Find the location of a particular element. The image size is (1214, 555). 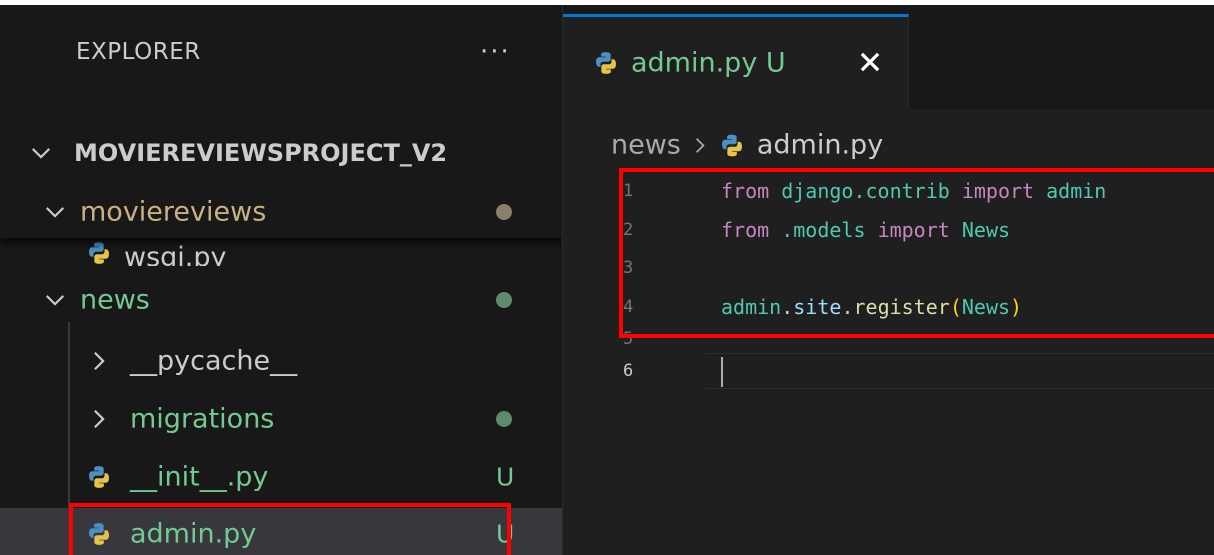

tree-item-migrations: migrations is located at coordinates (281, 419).